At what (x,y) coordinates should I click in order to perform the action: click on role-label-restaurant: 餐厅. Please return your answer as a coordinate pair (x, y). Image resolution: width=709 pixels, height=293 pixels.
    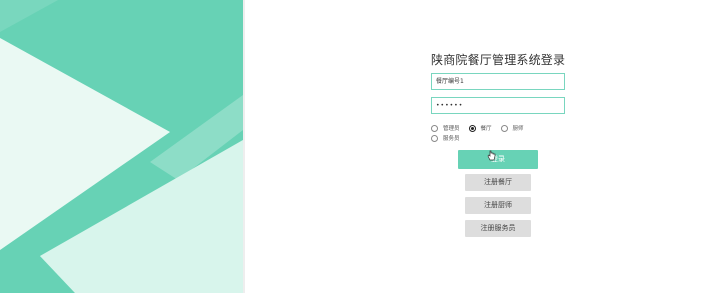
    Looking at the image, I should click on (486, 129).